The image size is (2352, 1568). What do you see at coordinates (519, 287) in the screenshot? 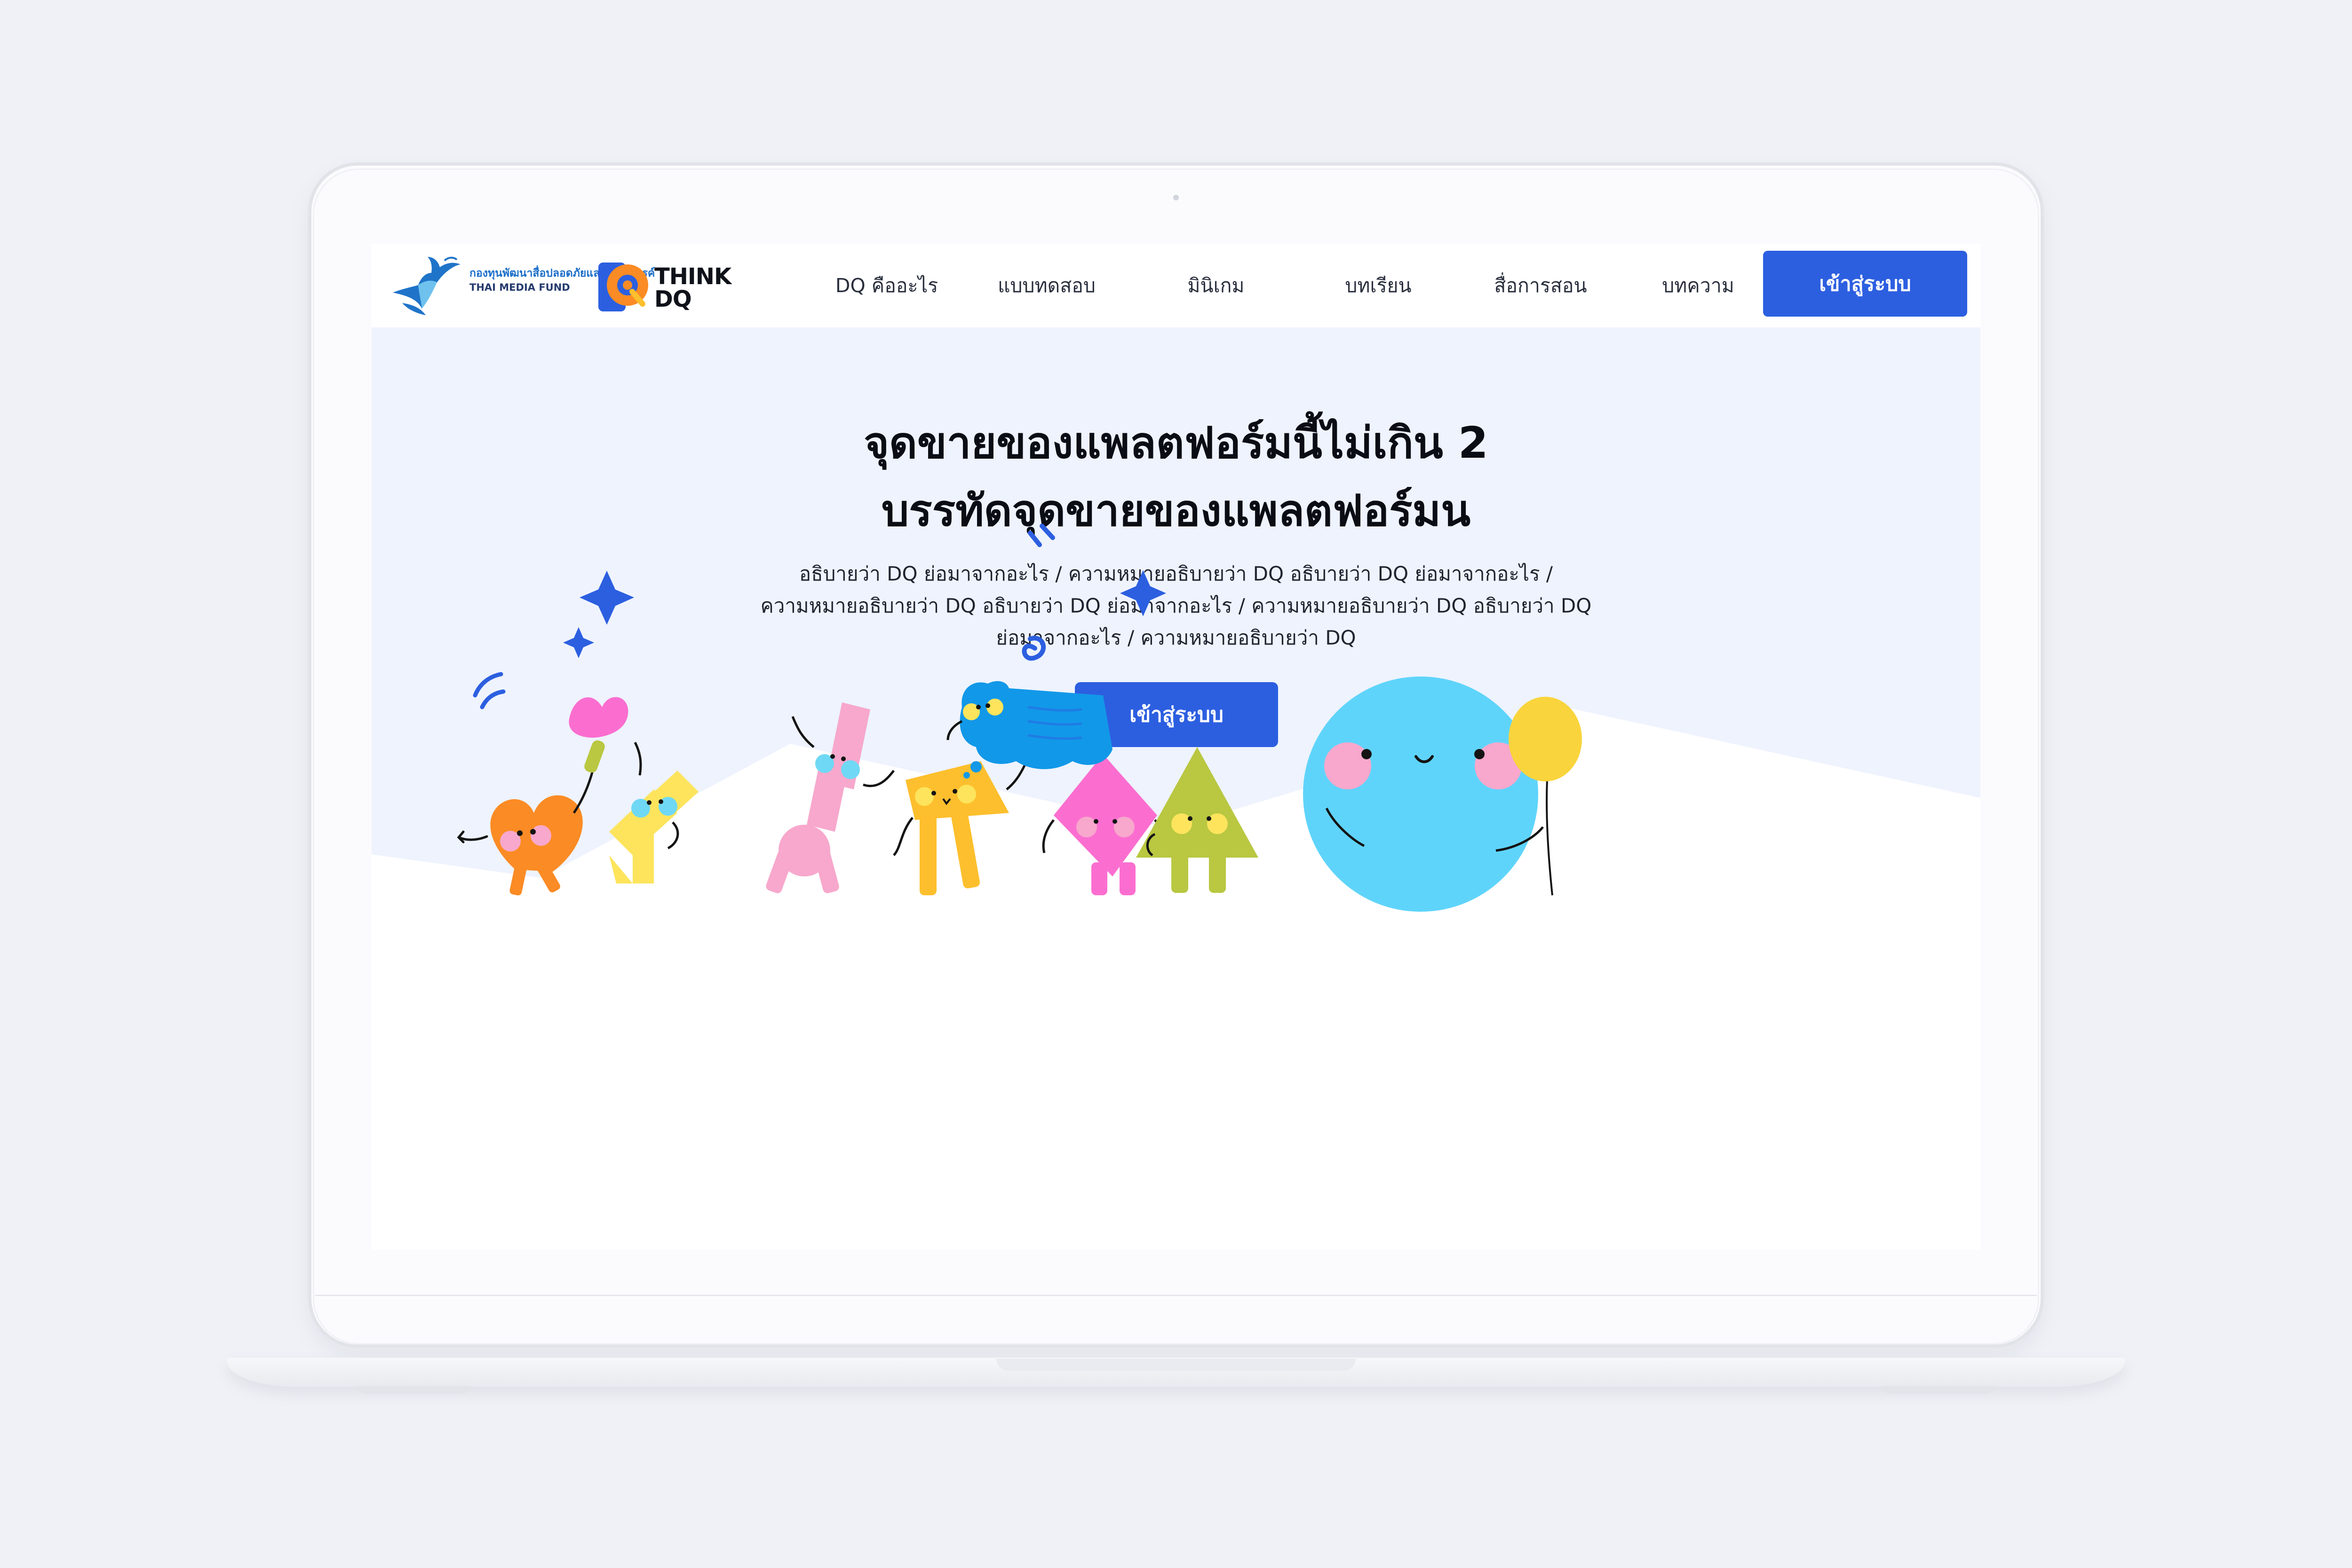
I see `fund-name-english: THAI MEDIA FUND` at bounding box center [519, 287].